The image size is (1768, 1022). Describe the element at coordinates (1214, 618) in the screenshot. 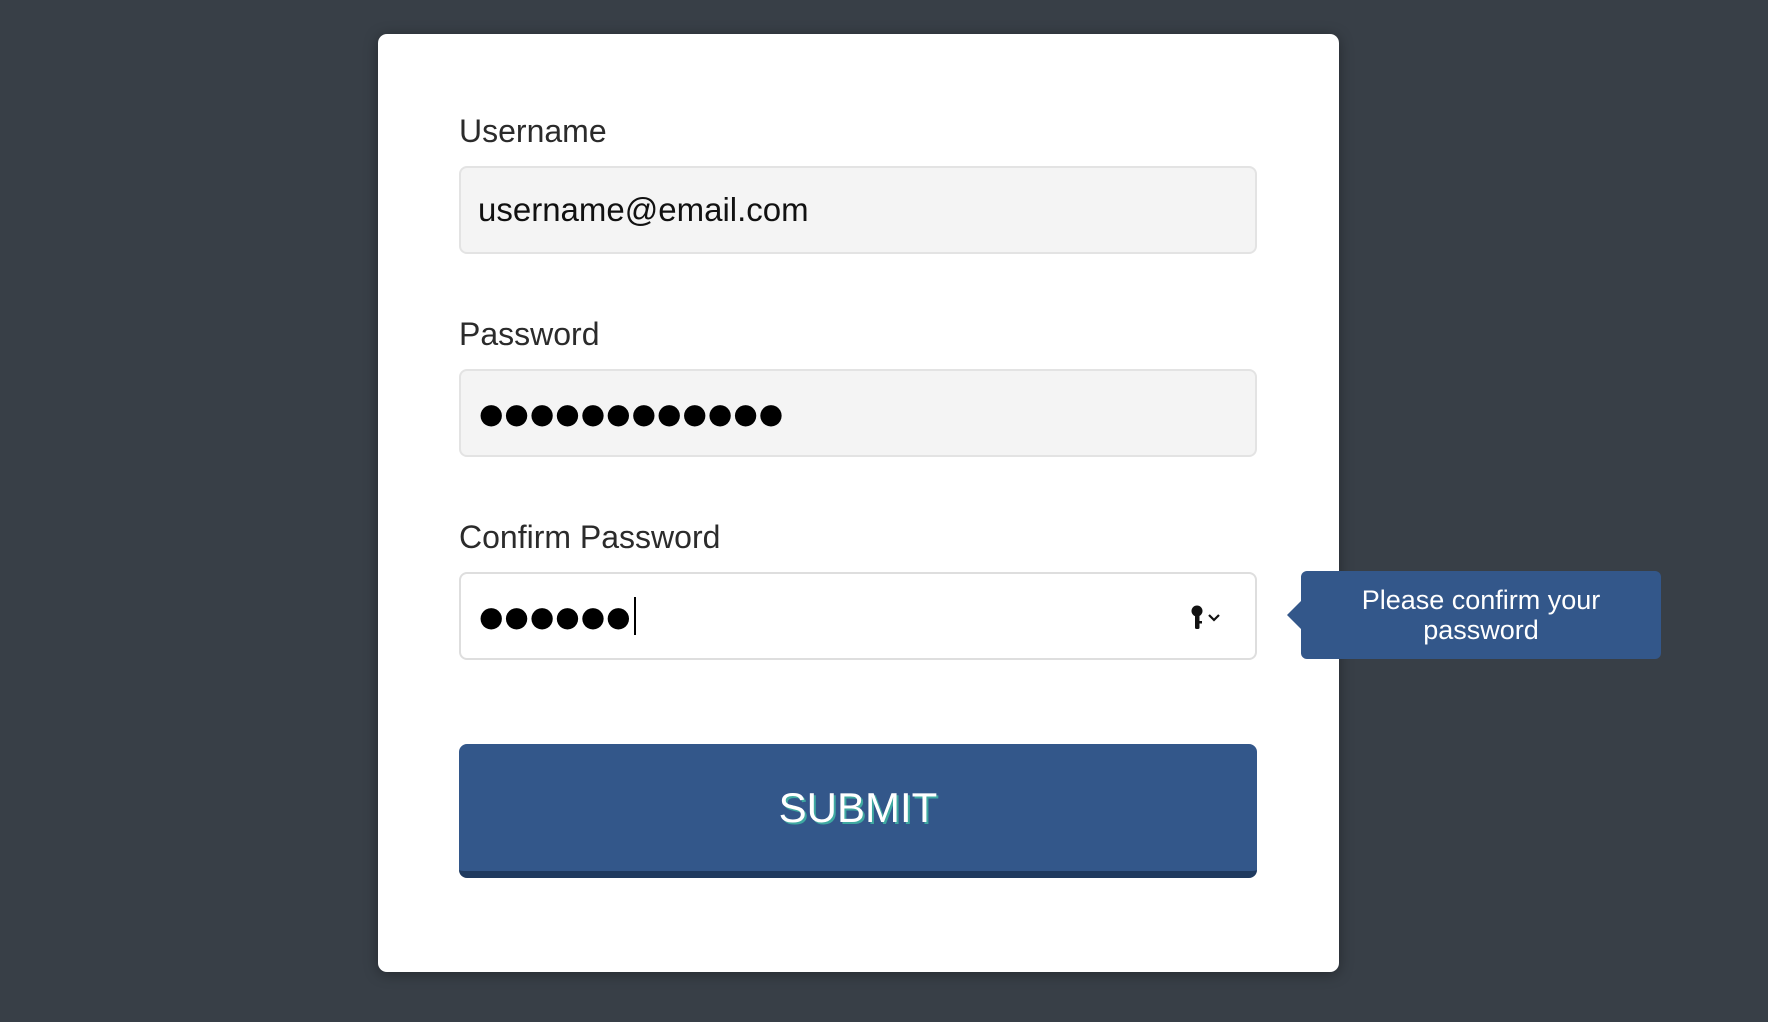

I see `chevron-down-icon` at that location.